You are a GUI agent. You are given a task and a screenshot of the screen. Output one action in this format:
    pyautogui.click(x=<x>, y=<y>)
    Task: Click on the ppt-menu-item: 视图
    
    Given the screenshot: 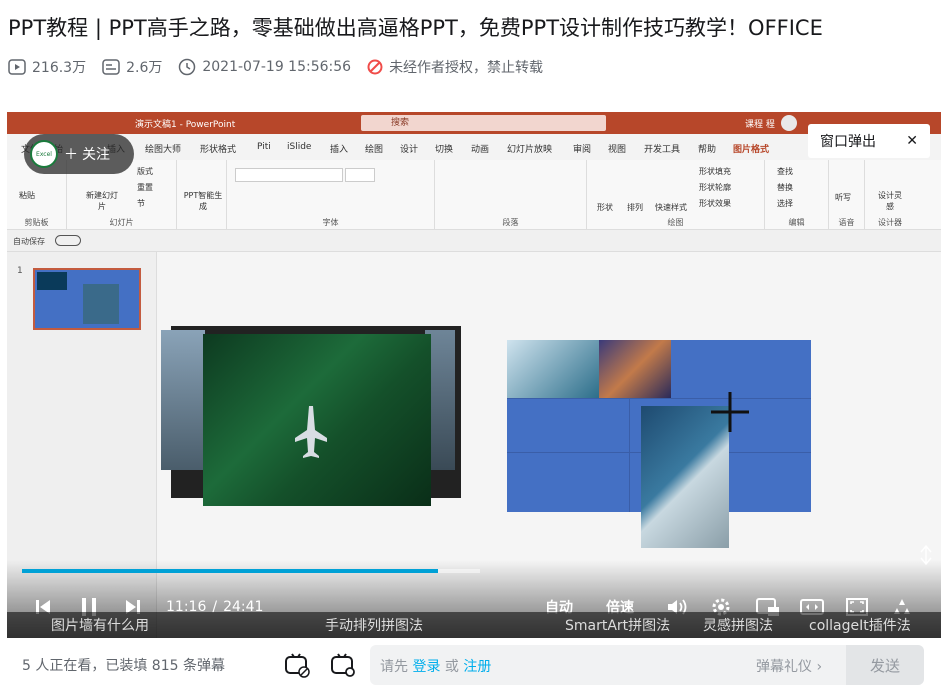 What is the action you would take?
    pyautogui.click(x=617, y=150)
    